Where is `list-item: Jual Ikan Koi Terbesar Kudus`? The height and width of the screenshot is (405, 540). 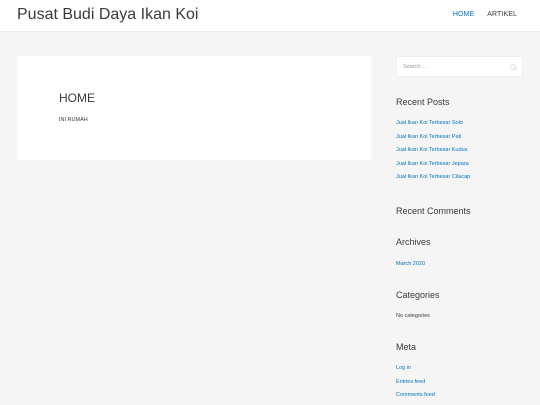
list-item: Jual Ikan Koi Terbesar Kudus is located at coordinates (433, 151).